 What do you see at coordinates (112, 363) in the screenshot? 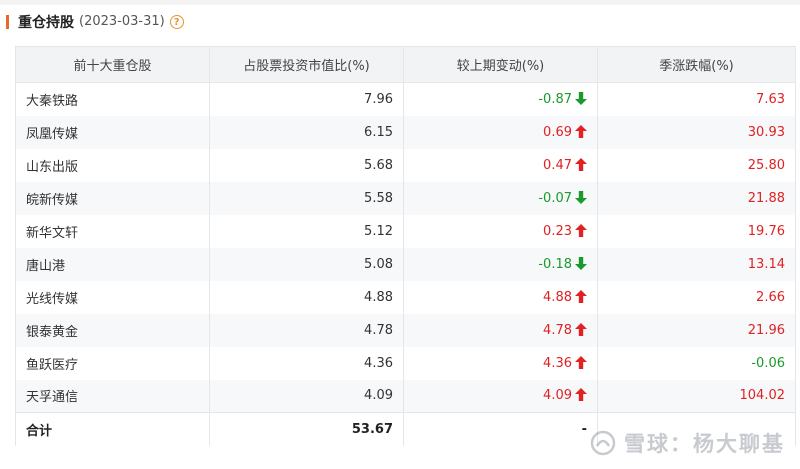
I see `stock-name: 鱼跃医疗` at bounding box center [112, 363].